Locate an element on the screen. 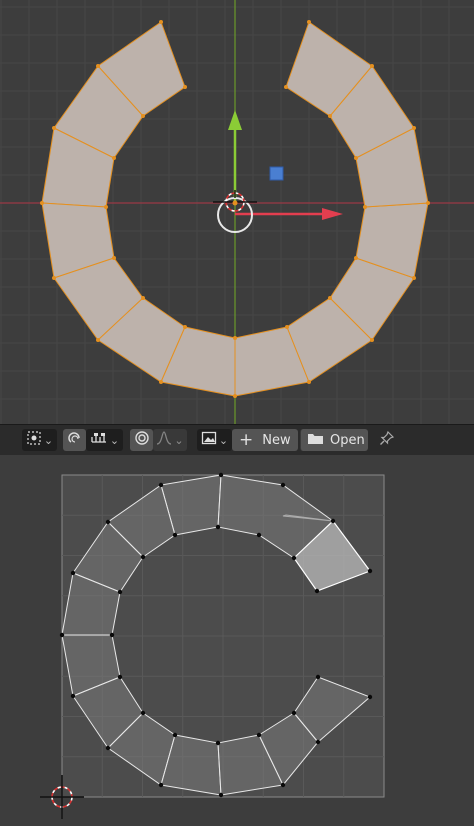 This screenshot has width=474, height=826. image-browse-icon is located at coordinates (209, 440).